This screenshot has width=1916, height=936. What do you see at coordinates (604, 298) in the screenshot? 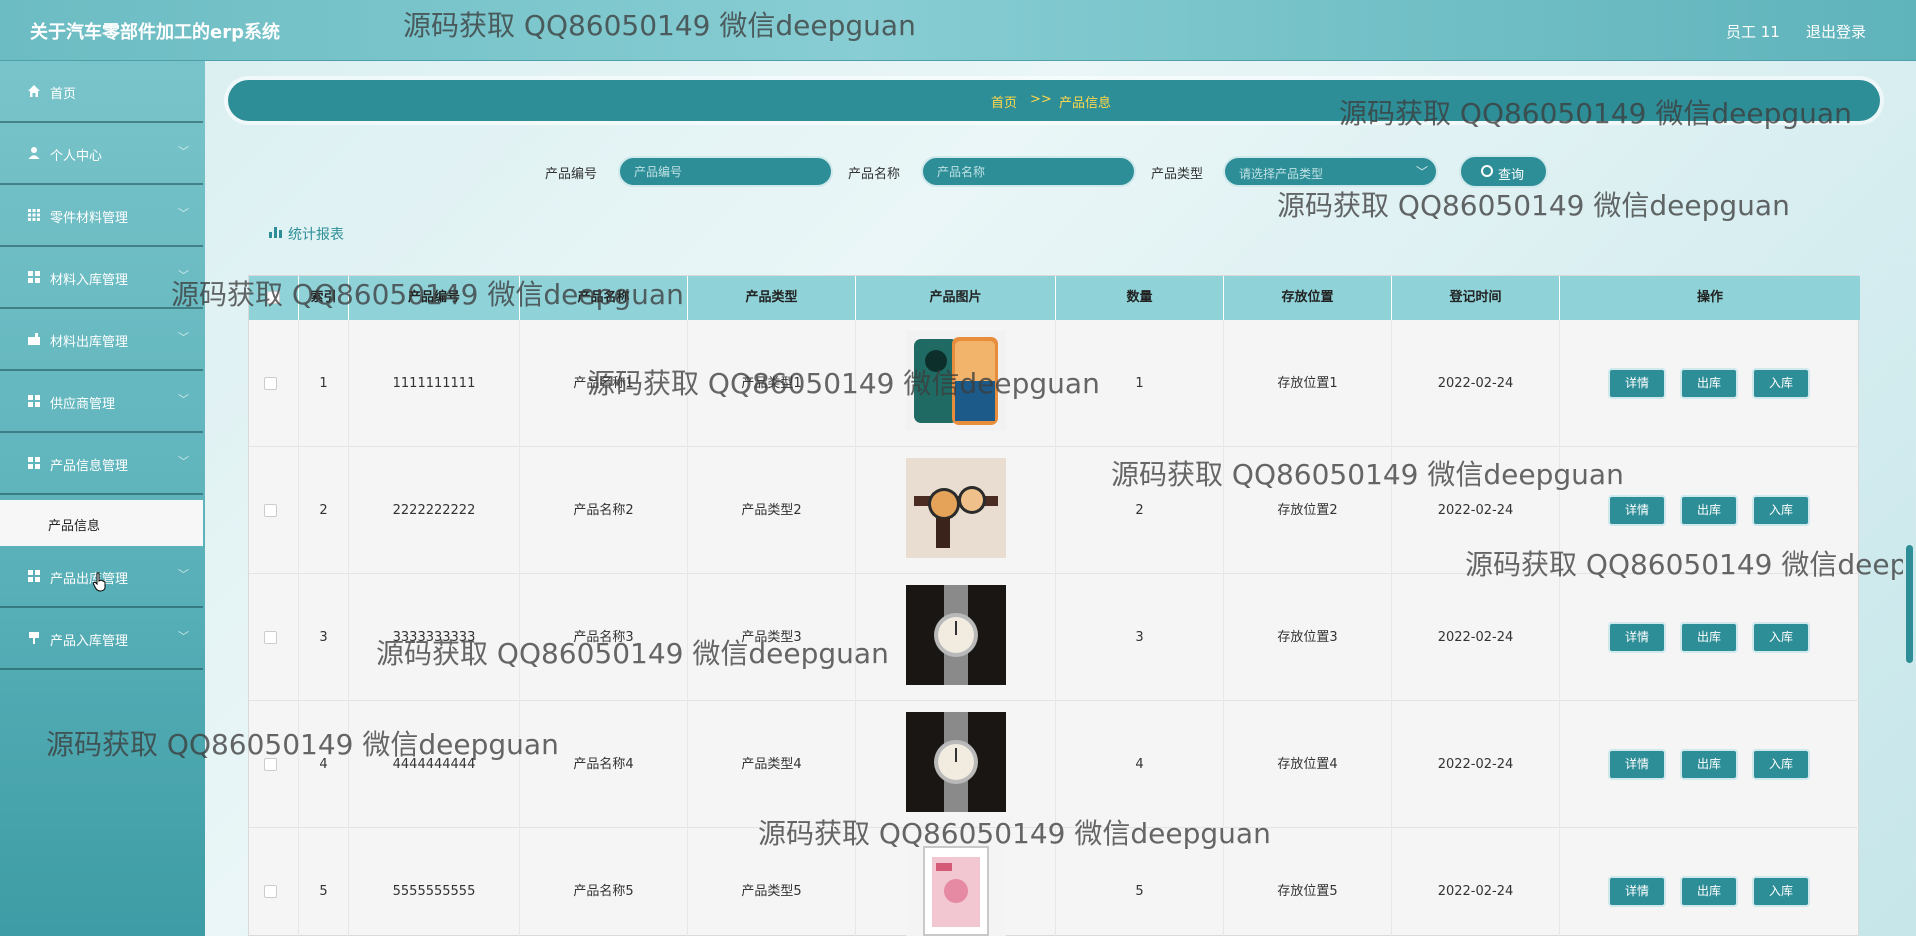
I see `column-header: 产品名称` at bounding box center [604, 298].